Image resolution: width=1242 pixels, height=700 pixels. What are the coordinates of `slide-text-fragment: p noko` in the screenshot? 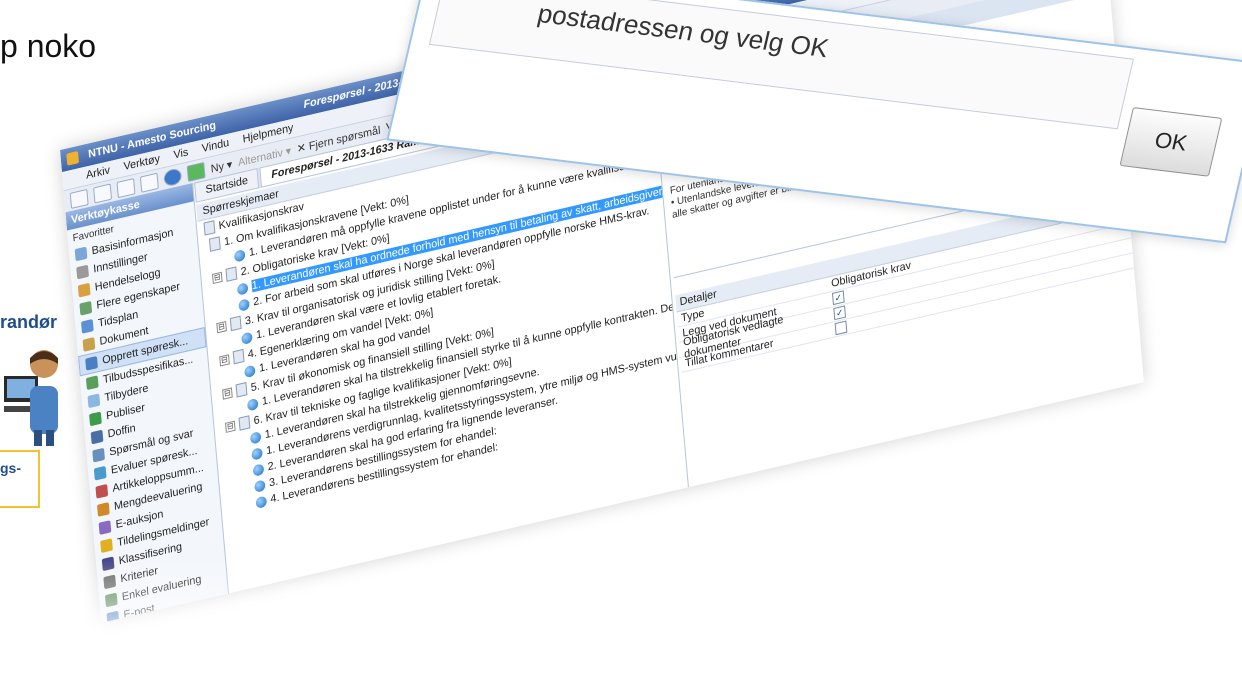 It's located at (48, 46).